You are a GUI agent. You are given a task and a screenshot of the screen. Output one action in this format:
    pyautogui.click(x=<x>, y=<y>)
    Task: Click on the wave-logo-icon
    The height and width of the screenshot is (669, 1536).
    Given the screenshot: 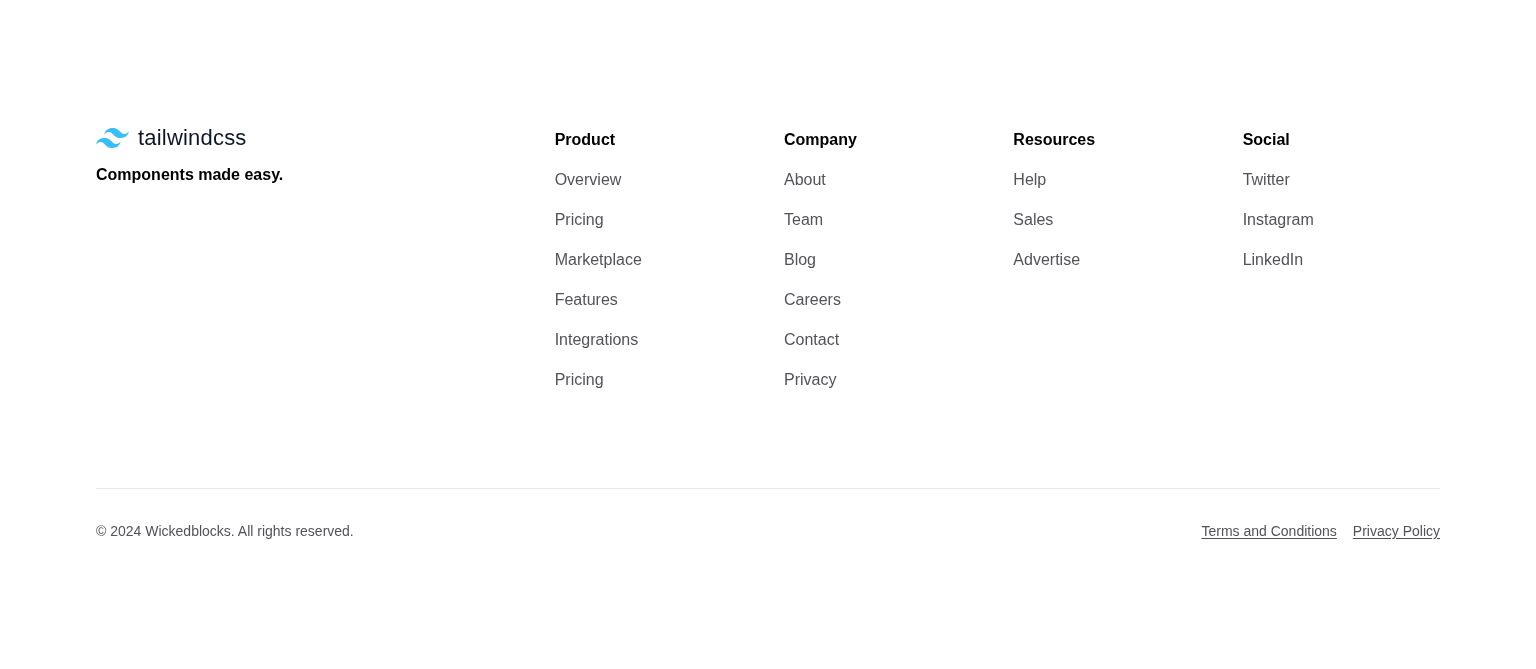 What is the action you would take?
    pyautogui.click(x=112, y=138)
    